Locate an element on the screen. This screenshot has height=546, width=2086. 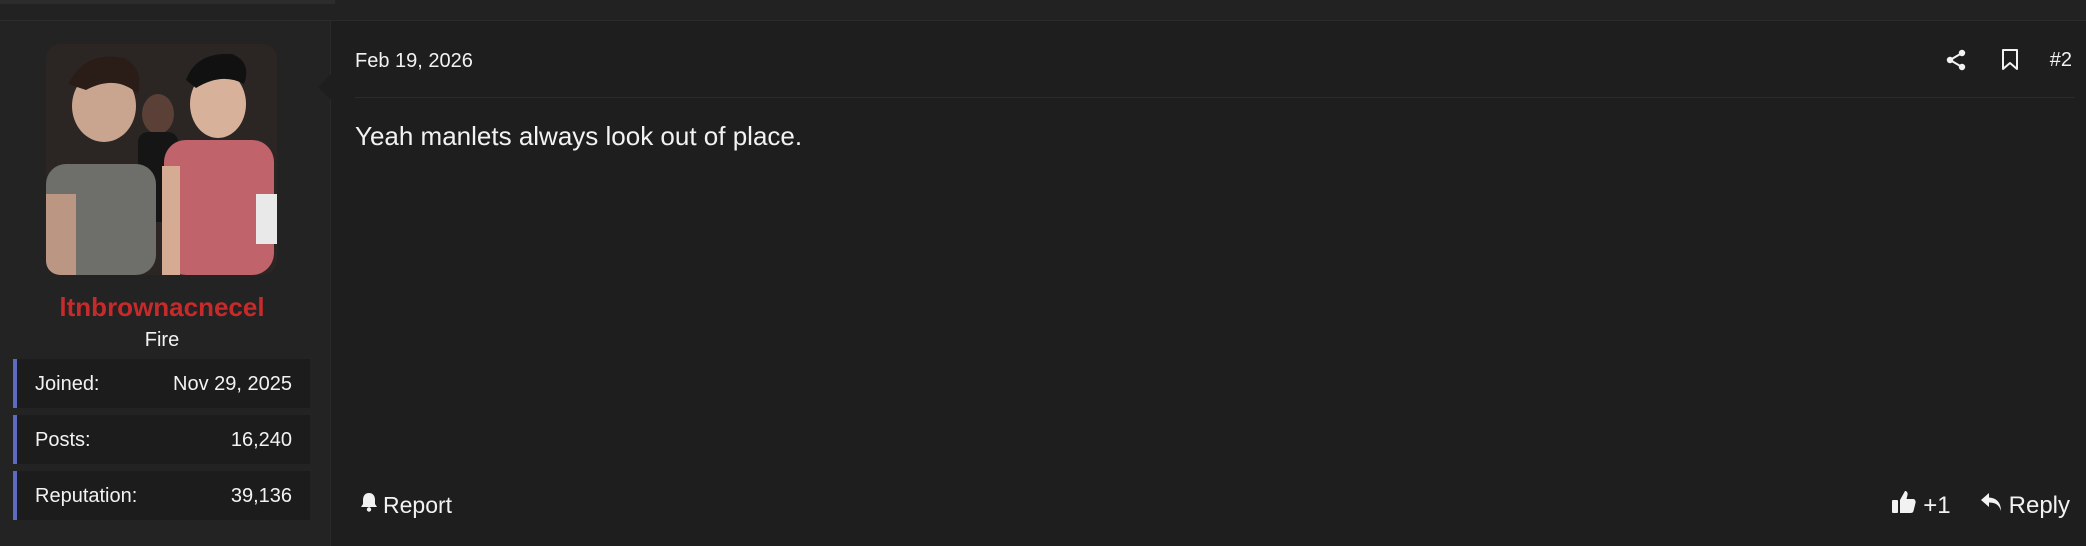
post-number-link: #2 is located at coordinates (2061, 60).